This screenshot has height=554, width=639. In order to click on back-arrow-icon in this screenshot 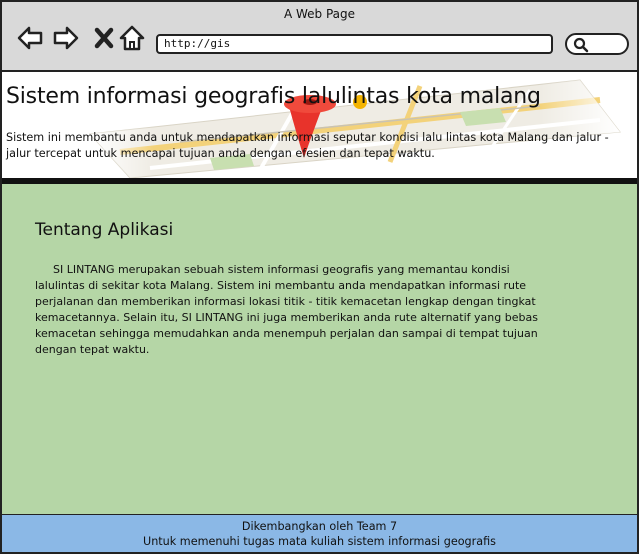, I will do `click(30, 38)`.